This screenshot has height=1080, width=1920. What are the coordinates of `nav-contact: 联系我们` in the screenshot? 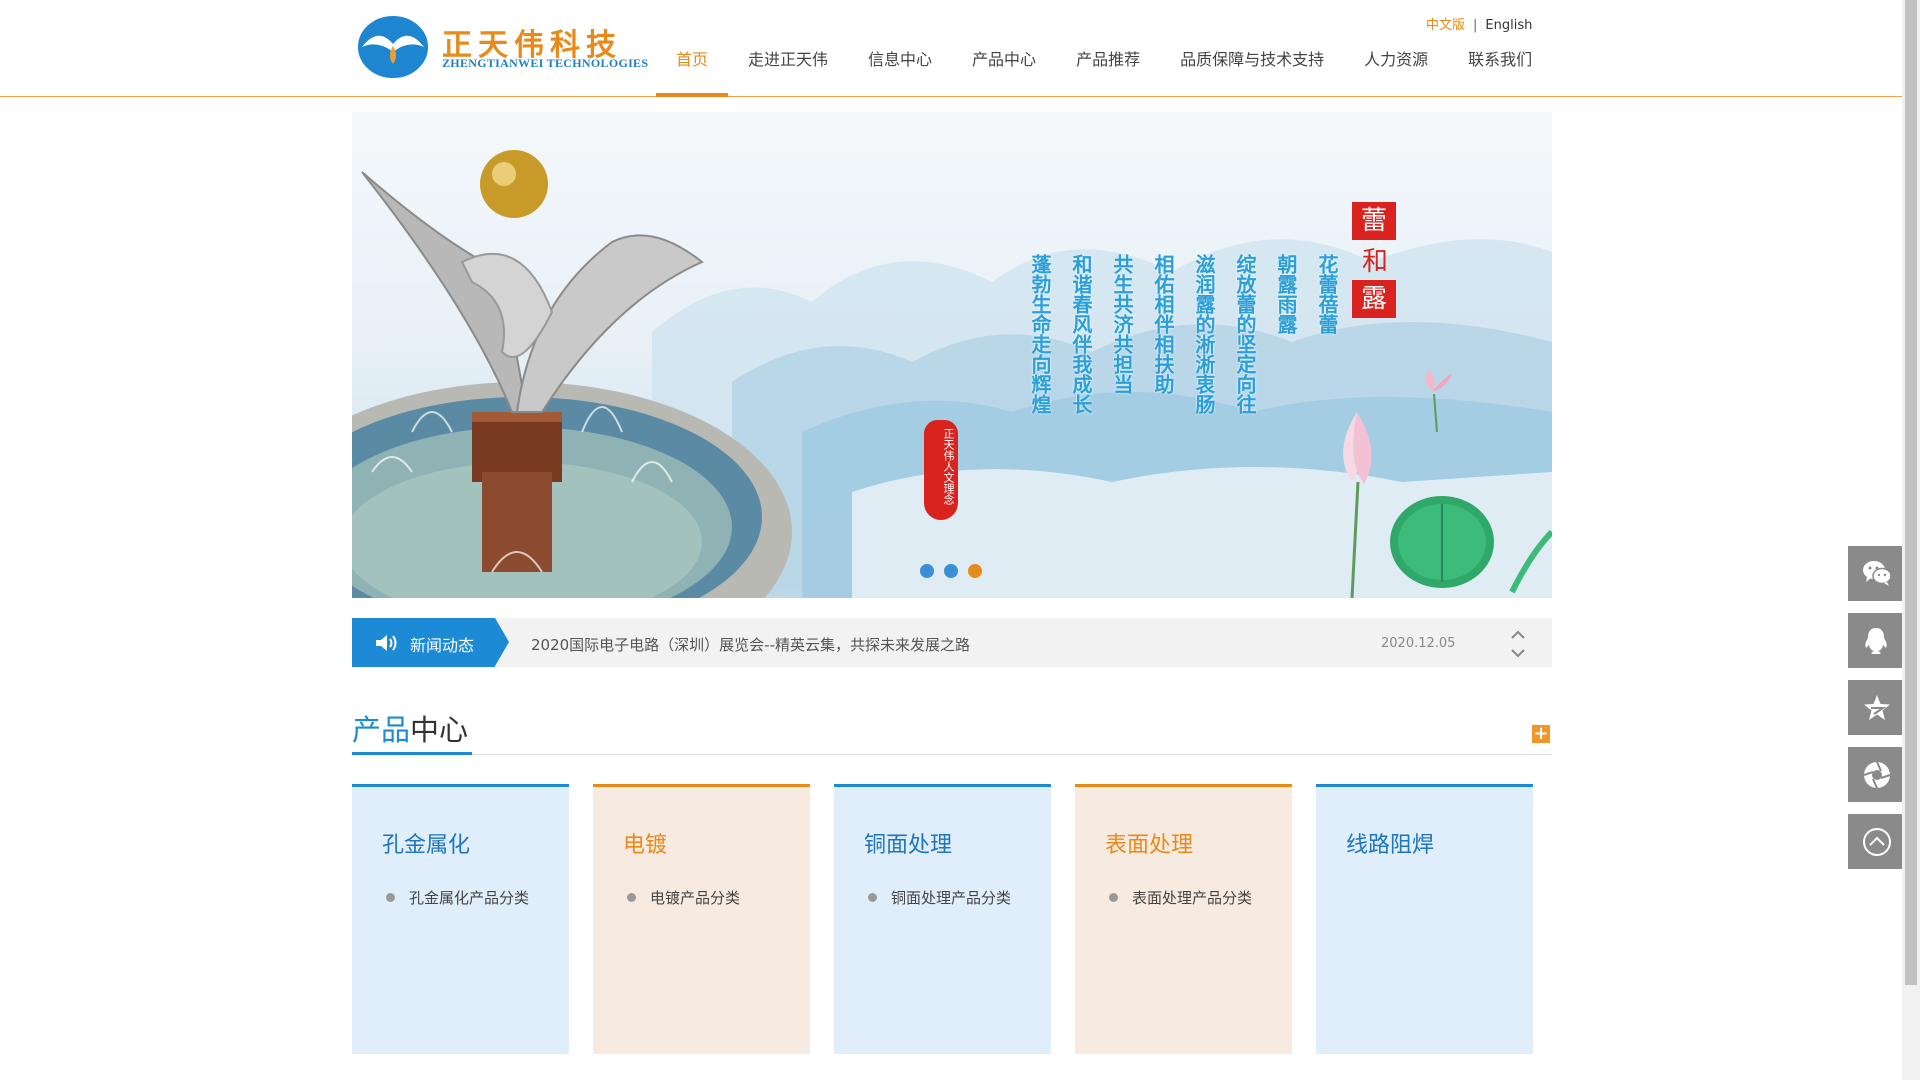 It's located at (1500, 69).